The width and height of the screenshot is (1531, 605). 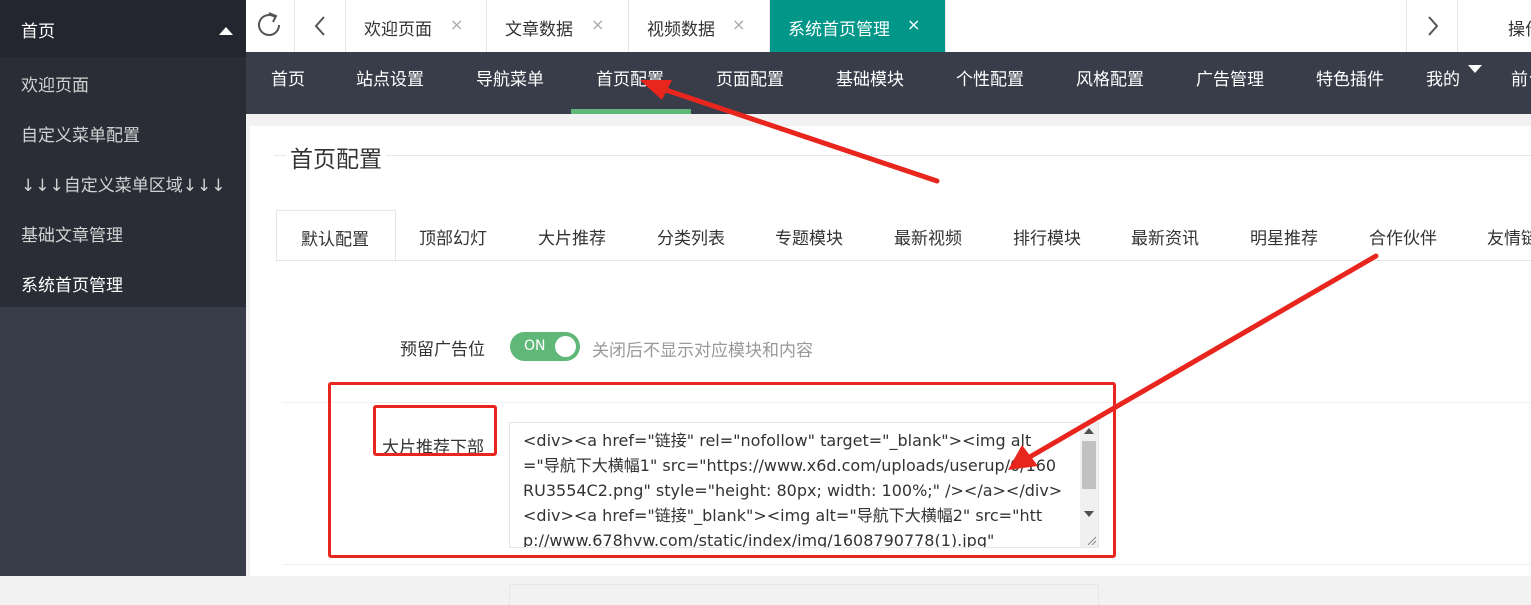 What do you see at coordinates (72, 286) in the screenshot?
I see `sidebar-item-label: 系统首页管理` at bounding box center [72, 286].